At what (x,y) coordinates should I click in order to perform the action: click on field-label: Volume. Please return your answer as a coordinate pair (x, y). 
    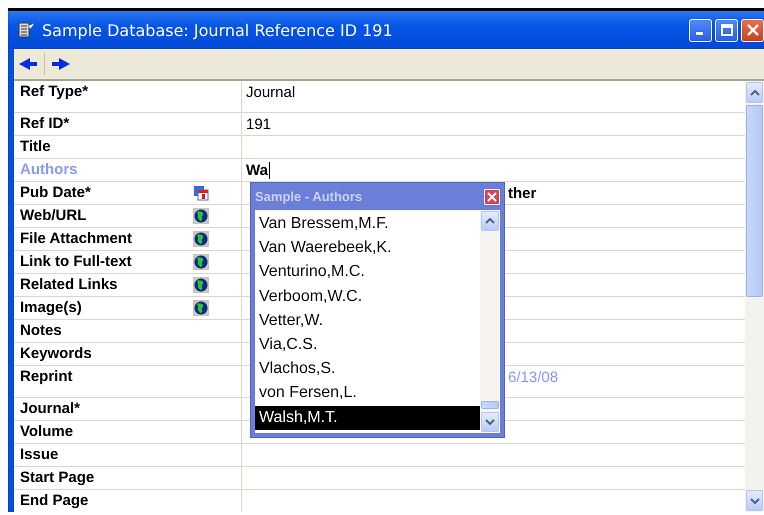
    Looking at the image, I should click on (47, 431).